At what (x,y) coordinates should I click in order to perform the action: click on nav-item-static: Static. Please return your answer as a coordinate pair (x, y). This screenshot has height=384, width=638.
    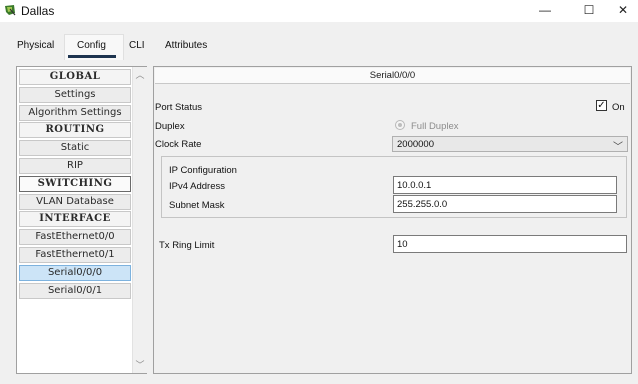
    Looking at the image, I should click on (75, 148).